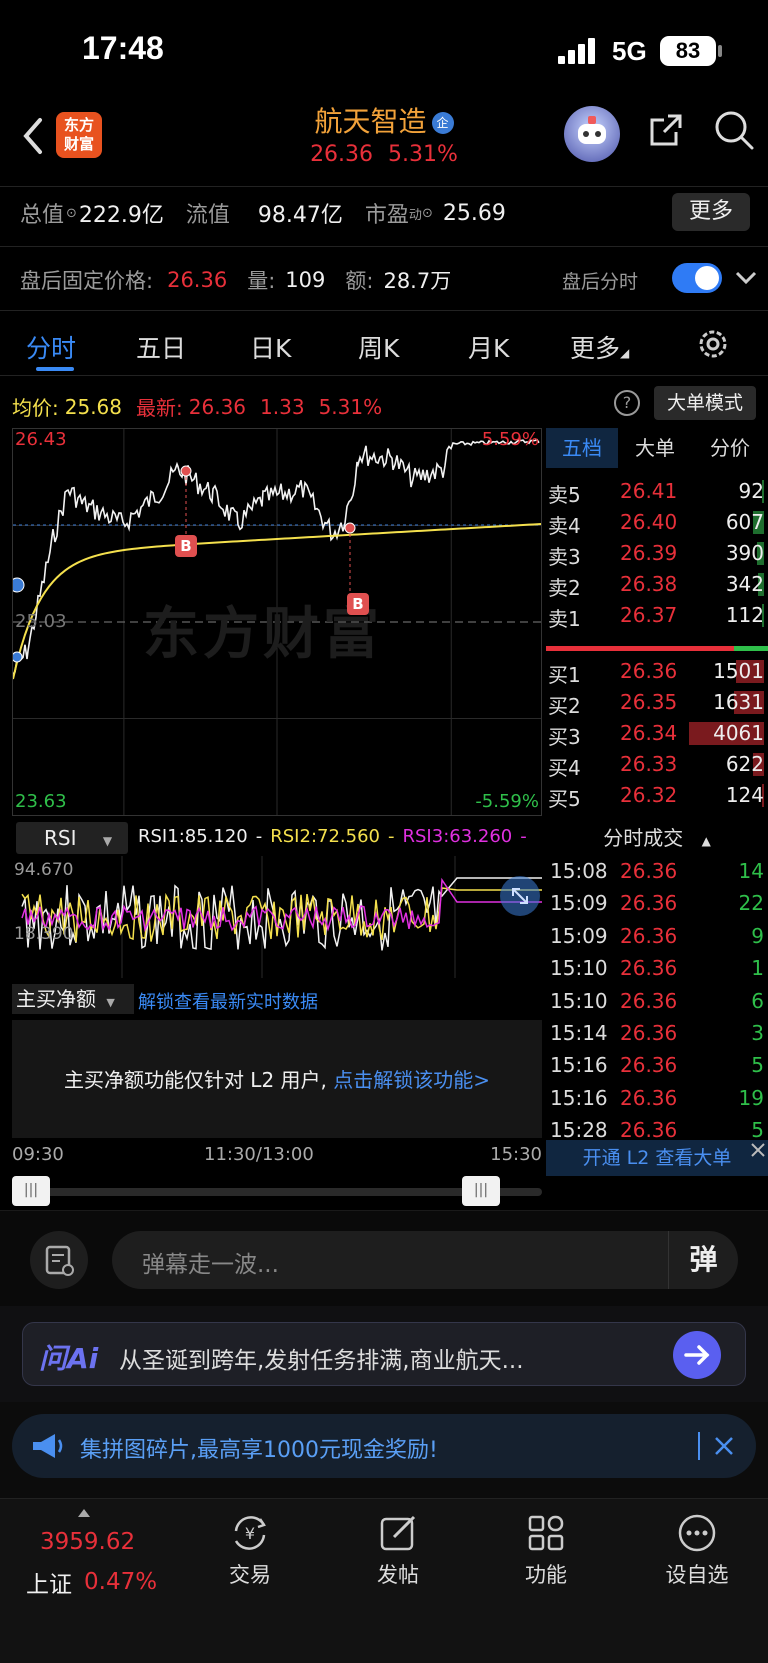 The image size is (768, 1663). What do you see at coordinates (370, 121) in the screenshot?
I see `stock-name: 航天智造` at bounding box center [370, 121].